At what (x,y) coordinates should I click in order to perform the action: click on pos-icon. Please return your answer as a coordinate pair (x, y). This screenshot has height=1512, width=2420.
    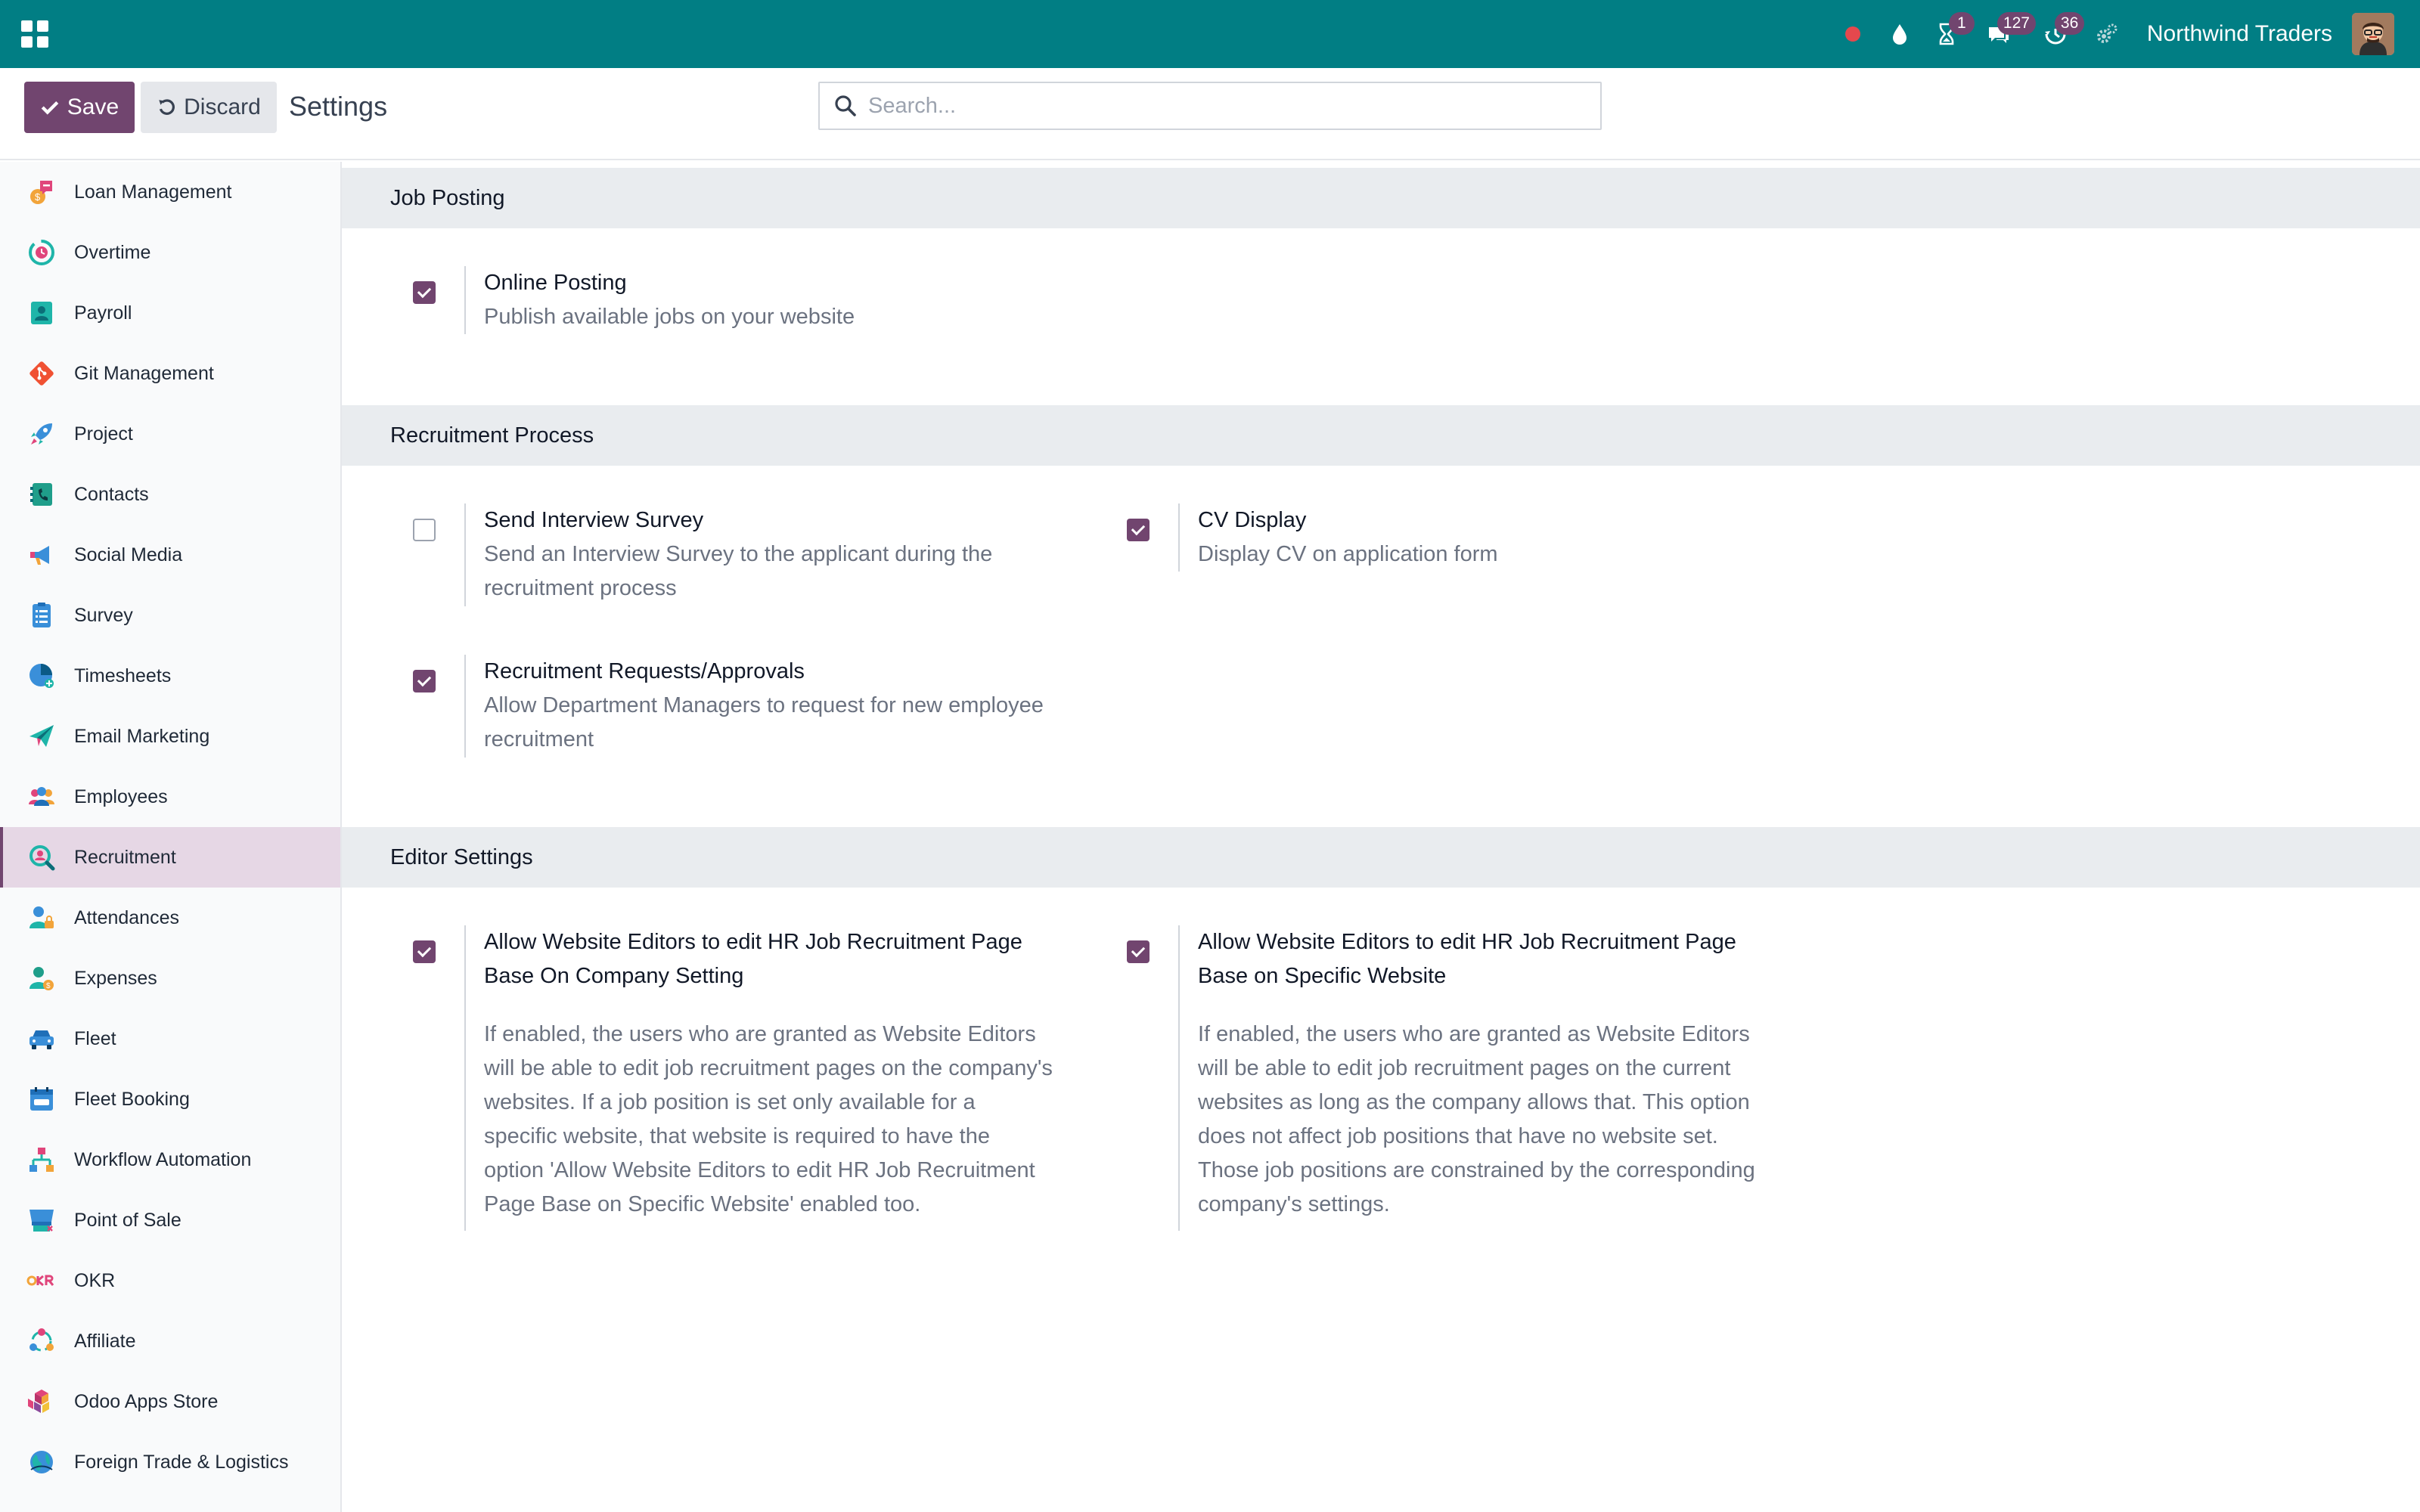
    Looking at the image, I should click on (41, 1220).